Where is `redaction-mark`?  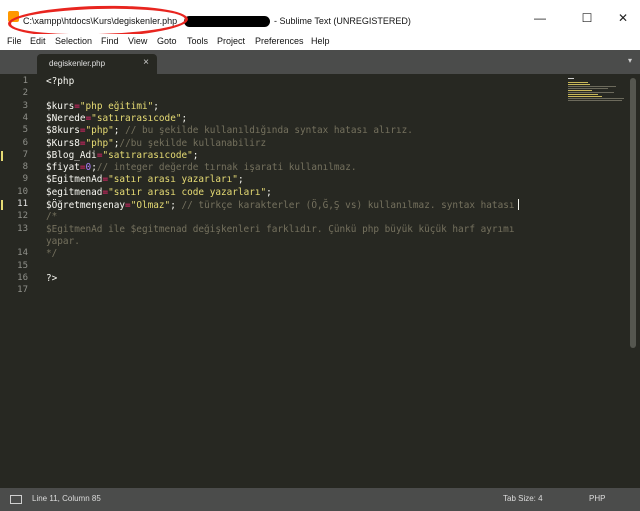
redaction-mark is located at coordinates (227, 21).